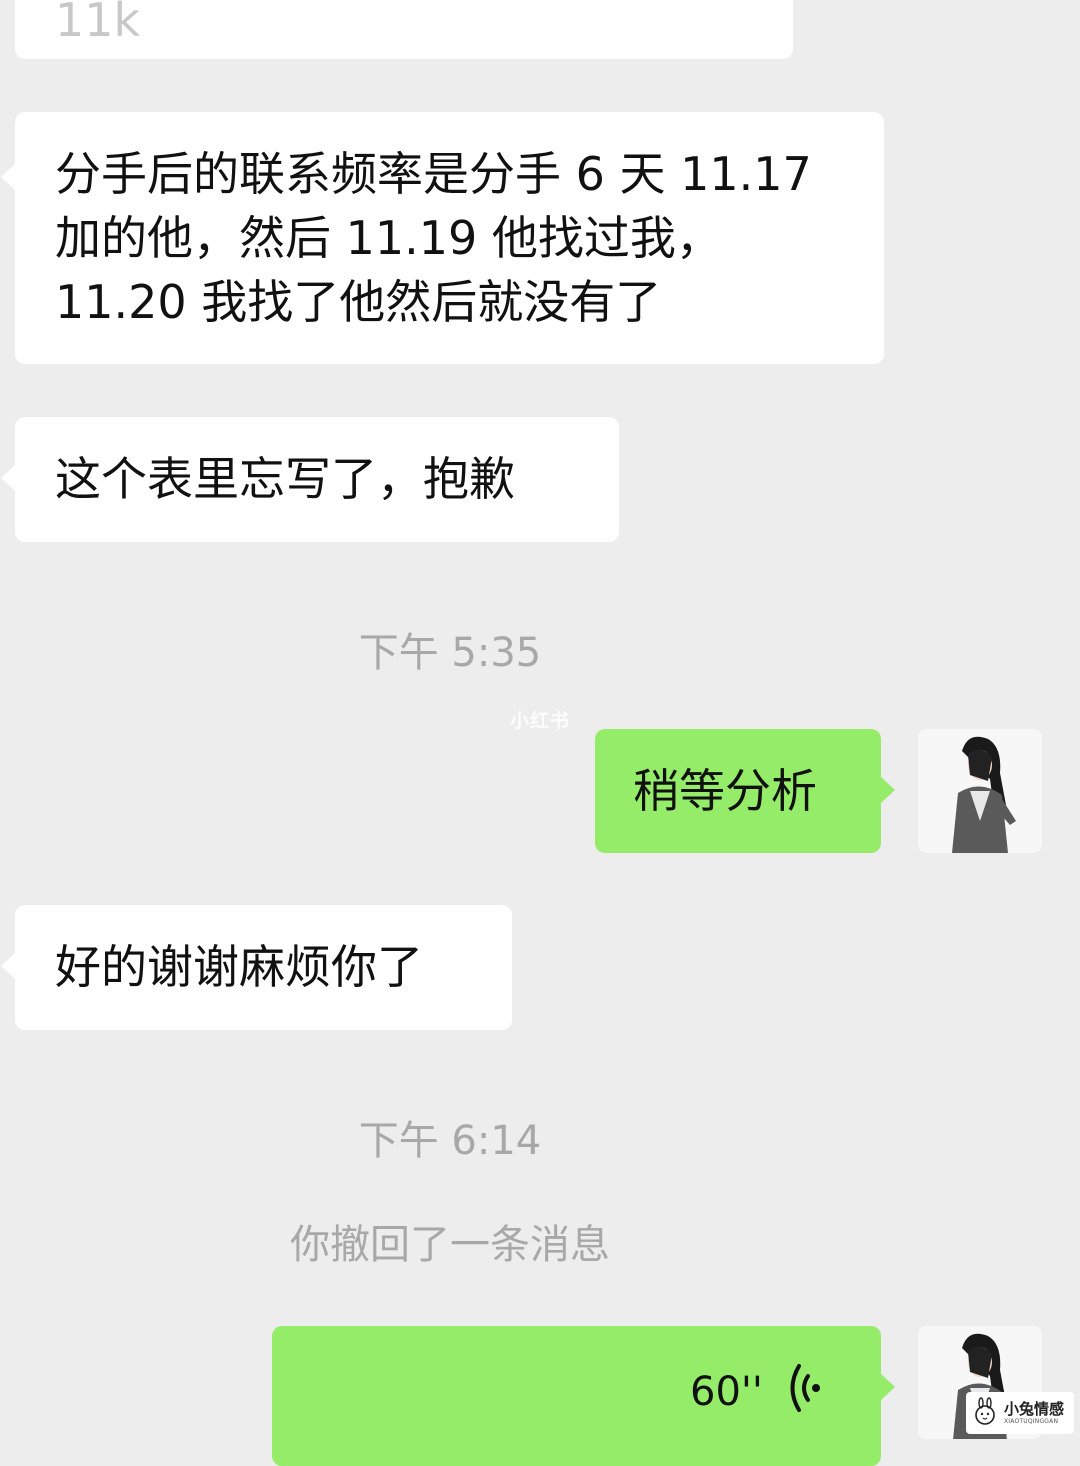  What do you see at coordinates (450, 1141) in the screenshot?
I see `timestamp: 下午 6:14` at bounding box center [450, 1141].